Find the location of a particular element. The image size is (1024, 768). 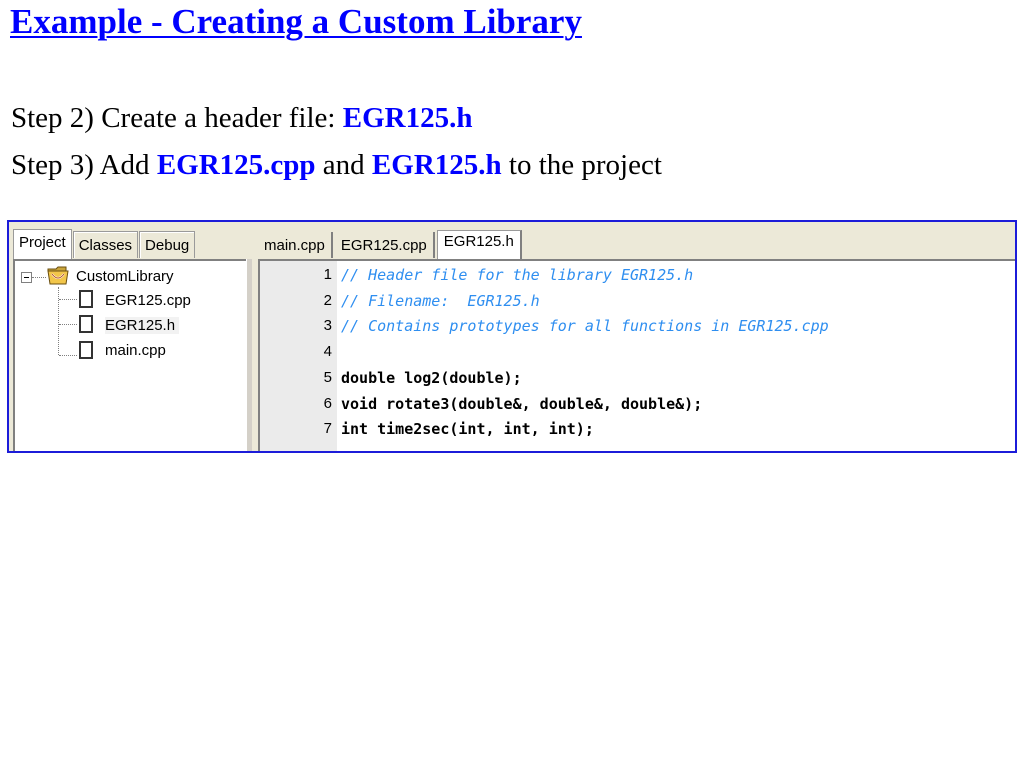

tree-root-label: CustomLibrary is located at coordinates (125, 276).